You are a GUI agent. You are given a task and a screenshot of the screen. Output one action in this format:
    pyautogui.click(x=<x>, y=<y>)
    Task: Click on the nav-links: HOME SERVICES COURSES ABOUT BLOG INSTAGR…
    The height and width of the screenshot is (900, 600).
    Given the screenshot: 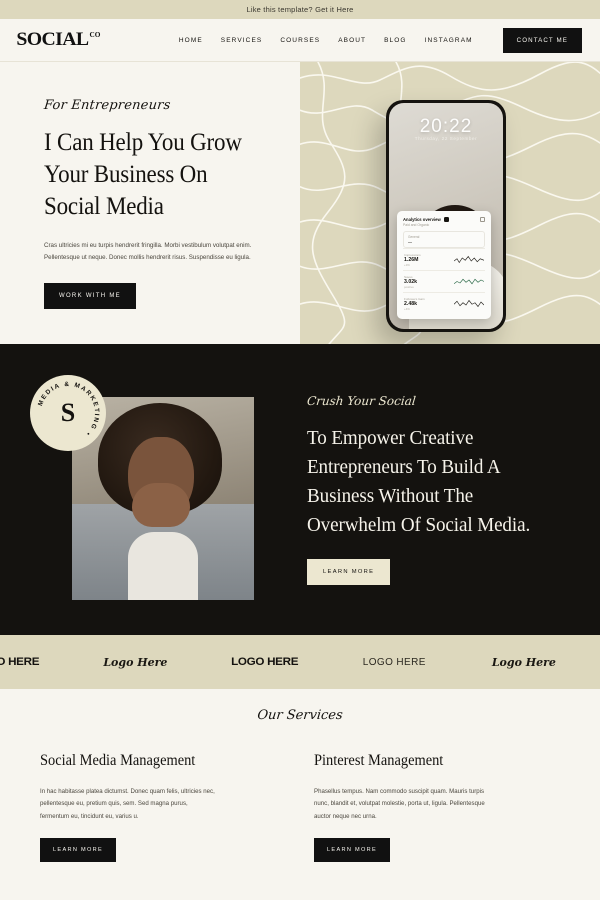 What is the action you would take?
    pyautogui.click(x=380, y=40)
    